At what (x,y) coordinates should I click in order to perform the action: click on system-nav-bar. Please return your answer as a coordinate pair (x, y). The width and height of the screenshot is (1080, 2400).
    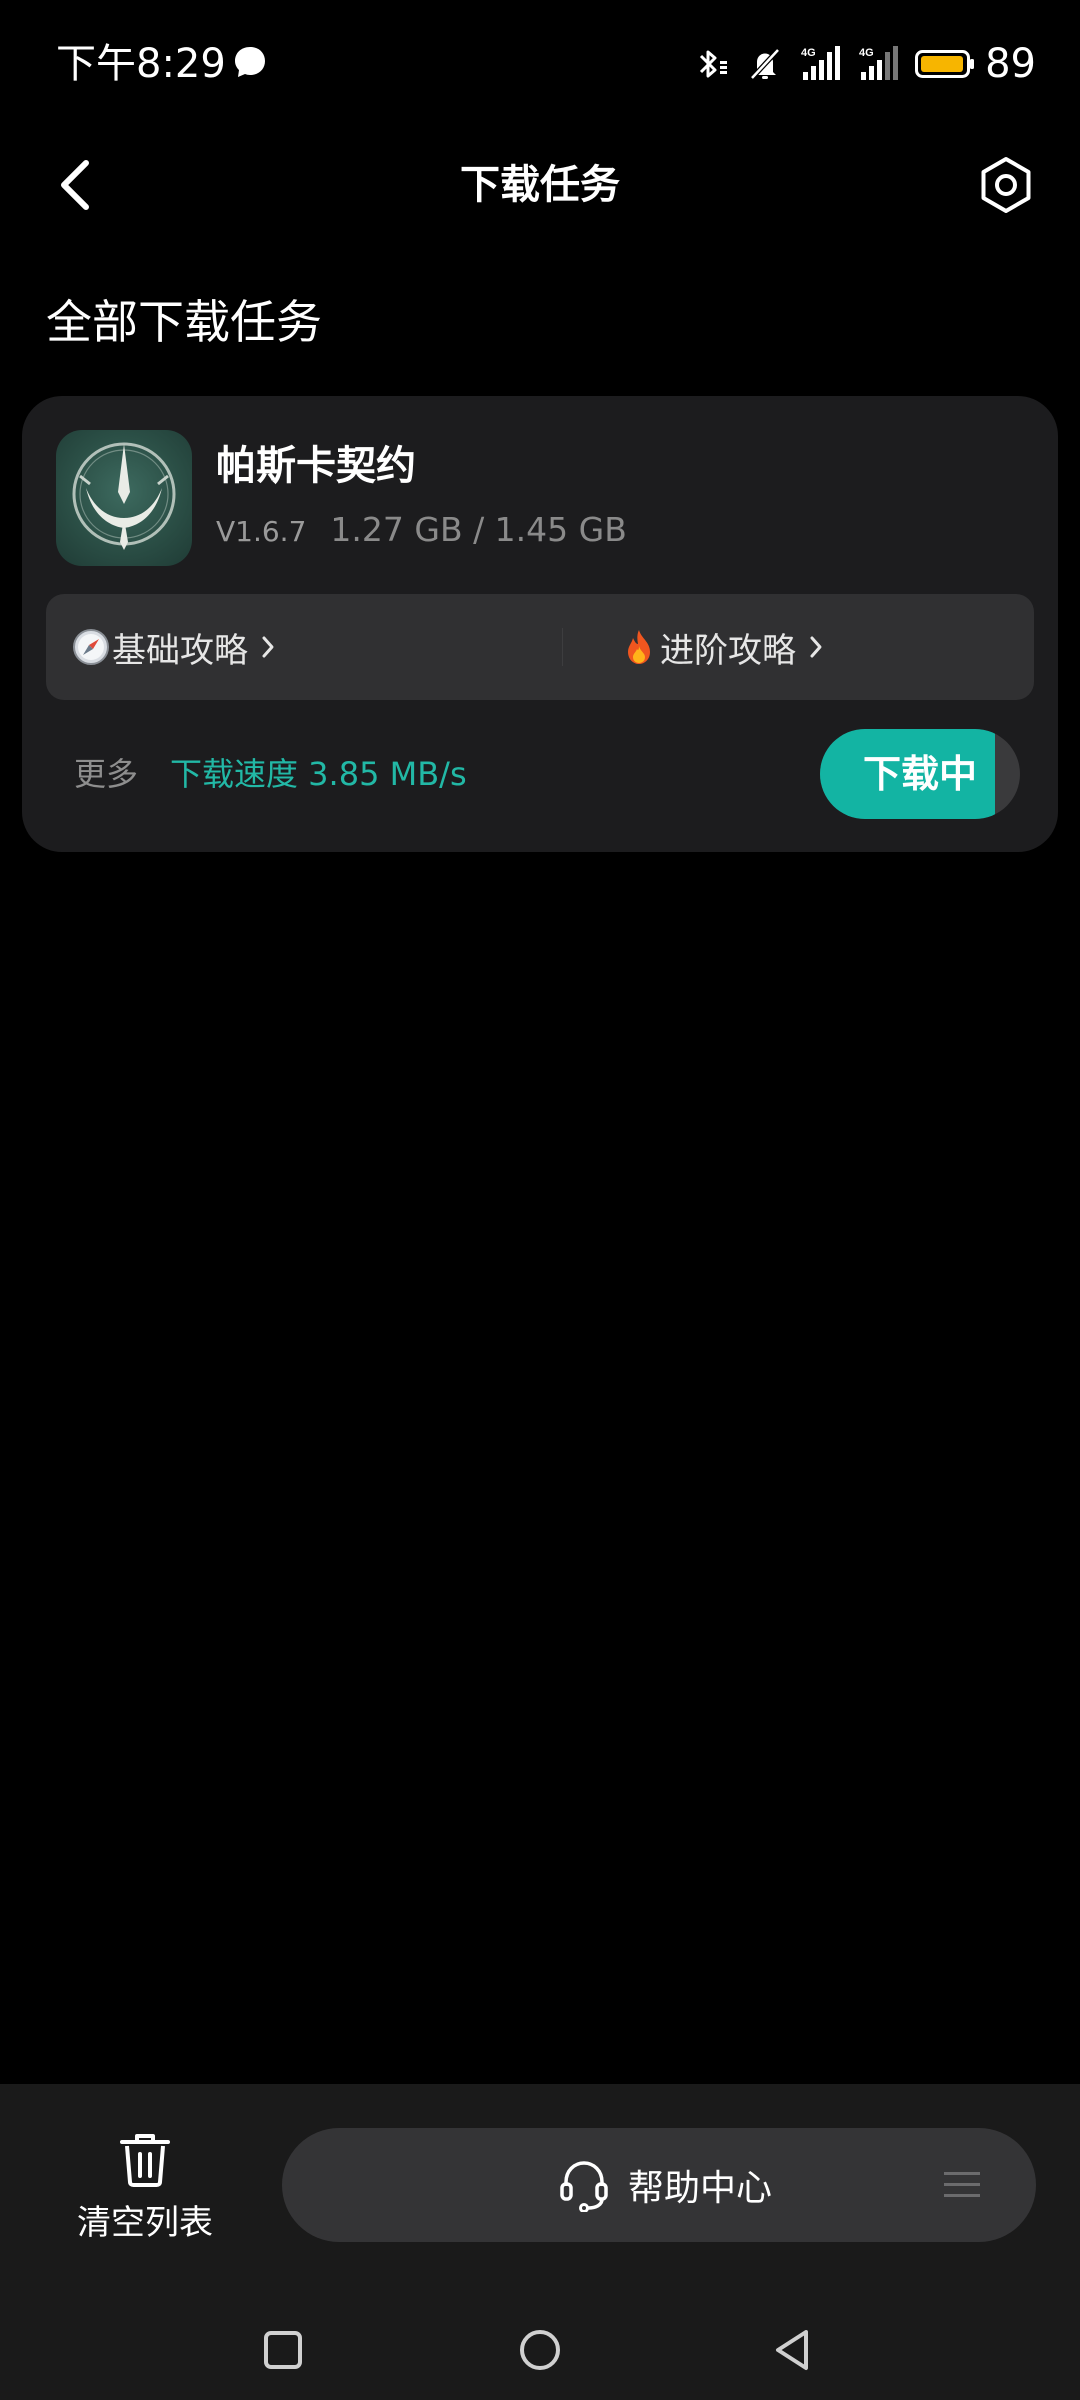
    Looking at the image, I should click on (540, 2350).